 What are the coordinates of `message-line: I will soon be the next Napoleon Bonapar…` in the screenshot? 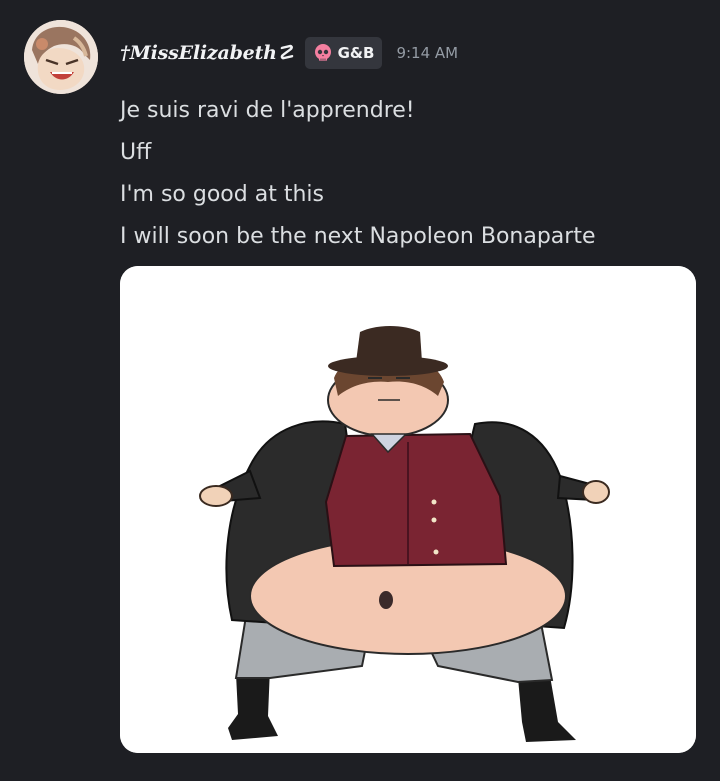 It's located at (358, 236).